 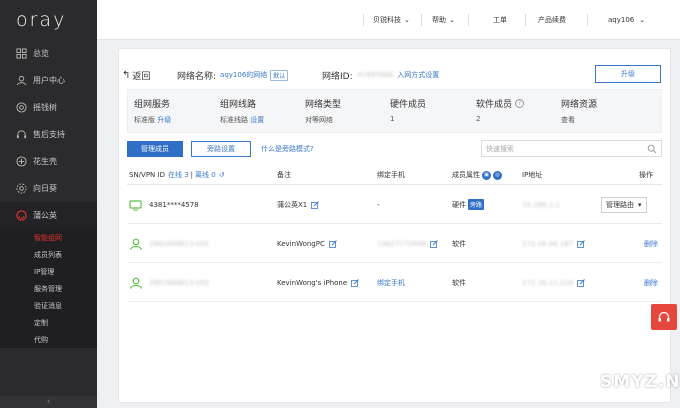 I want to click on subnav-item-smart-network: 智能组网, so click(x=48, y=237).